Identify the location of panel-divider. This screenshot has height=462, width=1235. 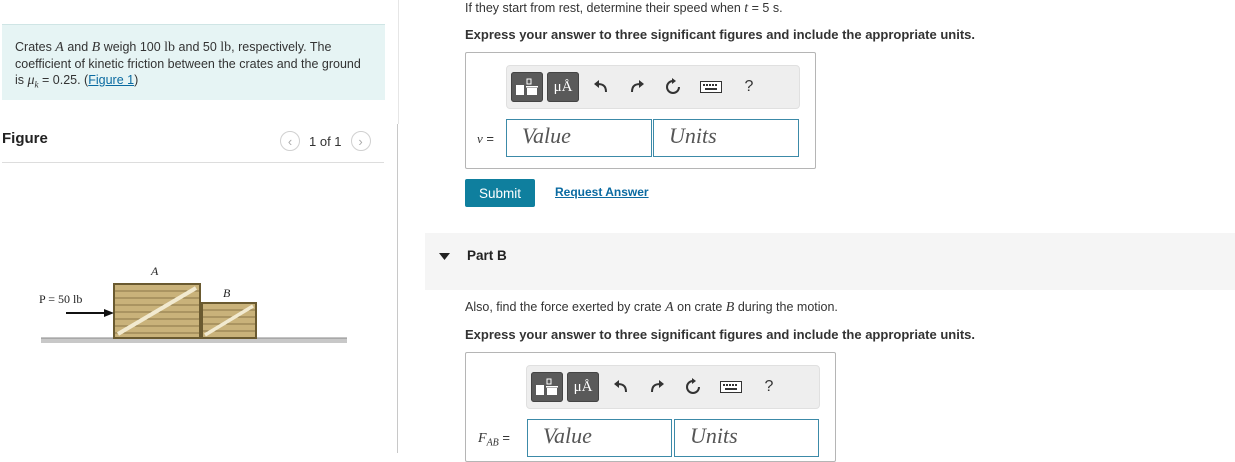
(397, 288).